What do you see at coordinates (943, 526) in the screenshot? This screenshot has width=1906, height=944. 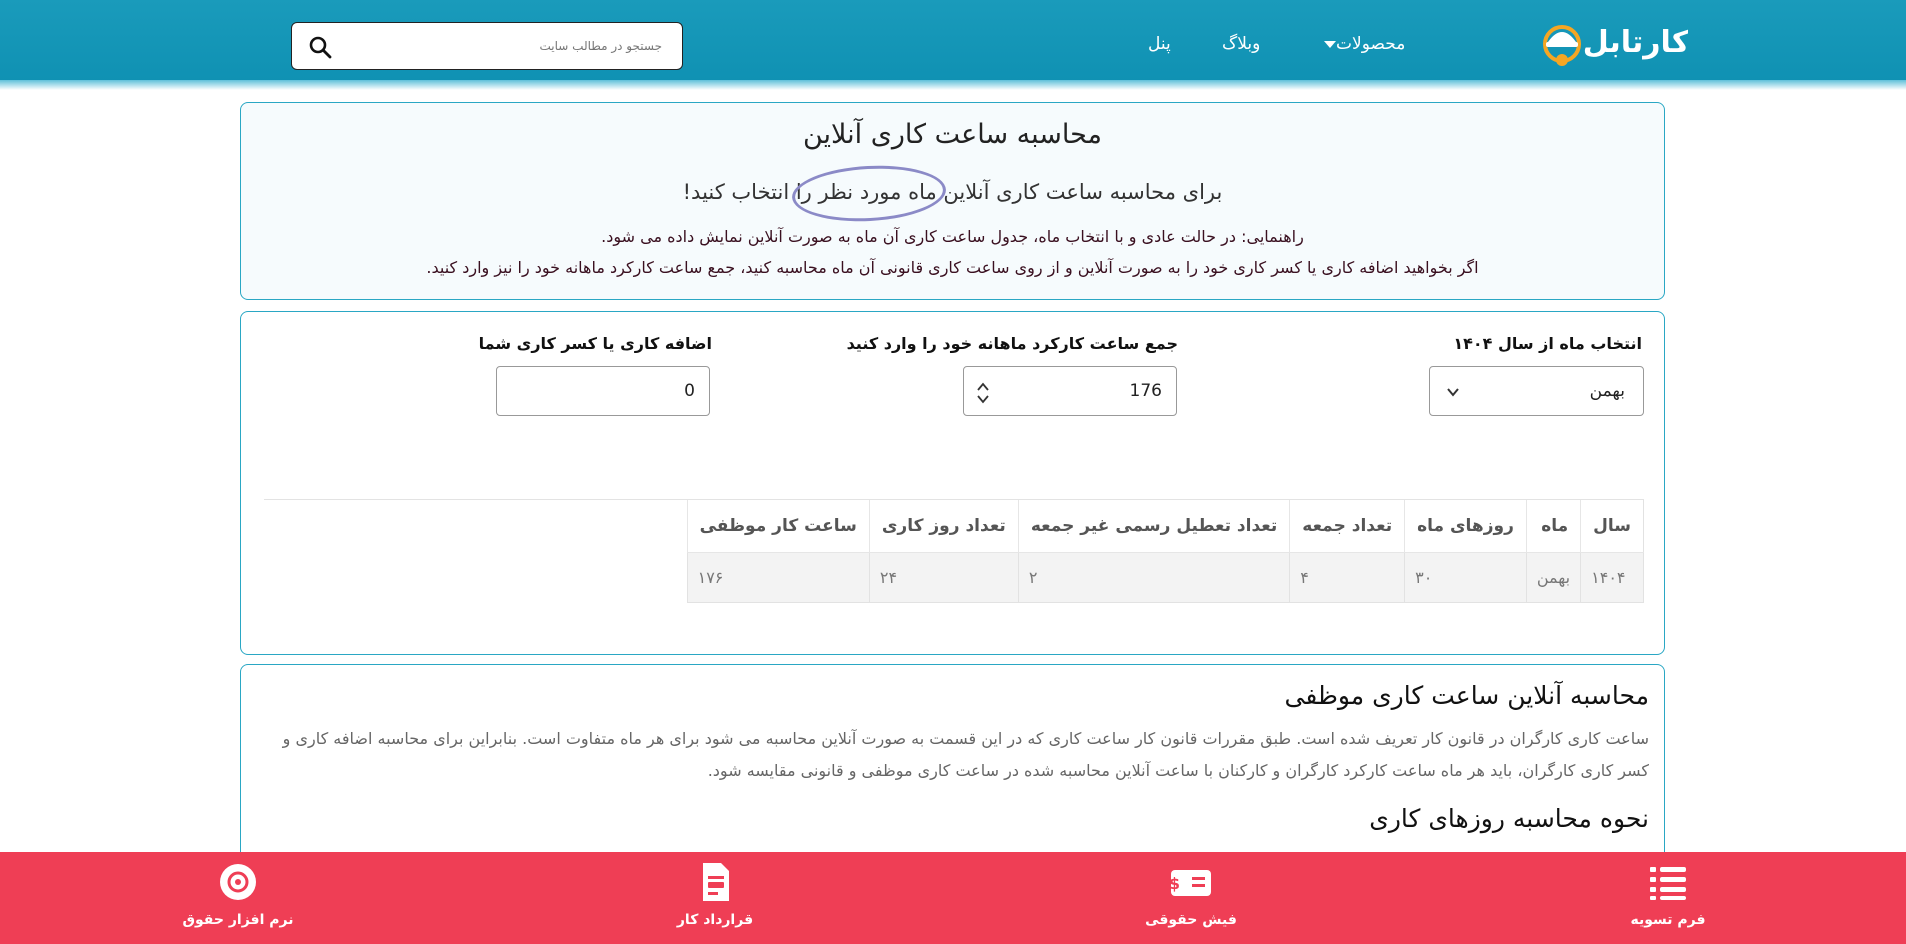 I see `col-work-days: تعداد روز کاری` at bounding box center [943, 526].